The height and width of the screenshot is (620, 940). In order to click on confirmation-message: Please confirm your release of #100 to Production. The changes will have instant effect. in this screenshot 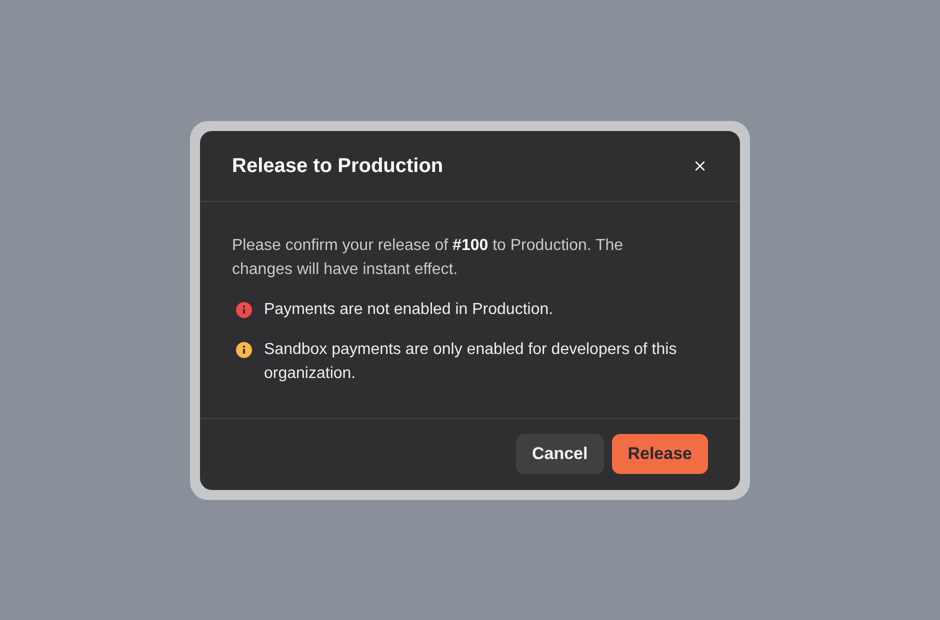, I will do `click(428, 258)`.